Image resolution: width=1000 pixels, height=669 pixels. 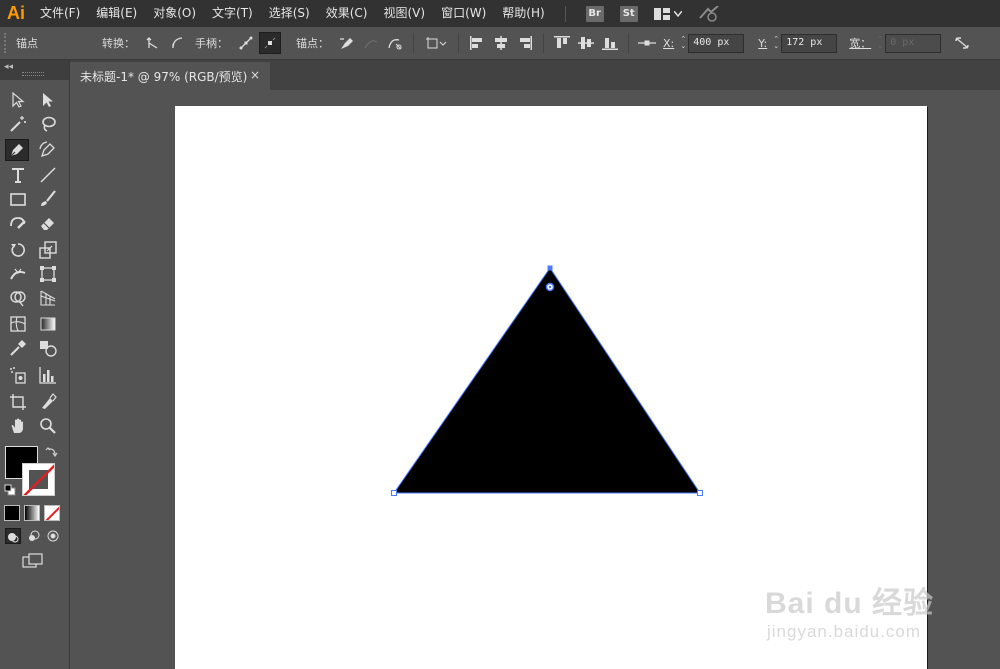 I want to click on screen-mode-icon, so click(x=33, y=561).